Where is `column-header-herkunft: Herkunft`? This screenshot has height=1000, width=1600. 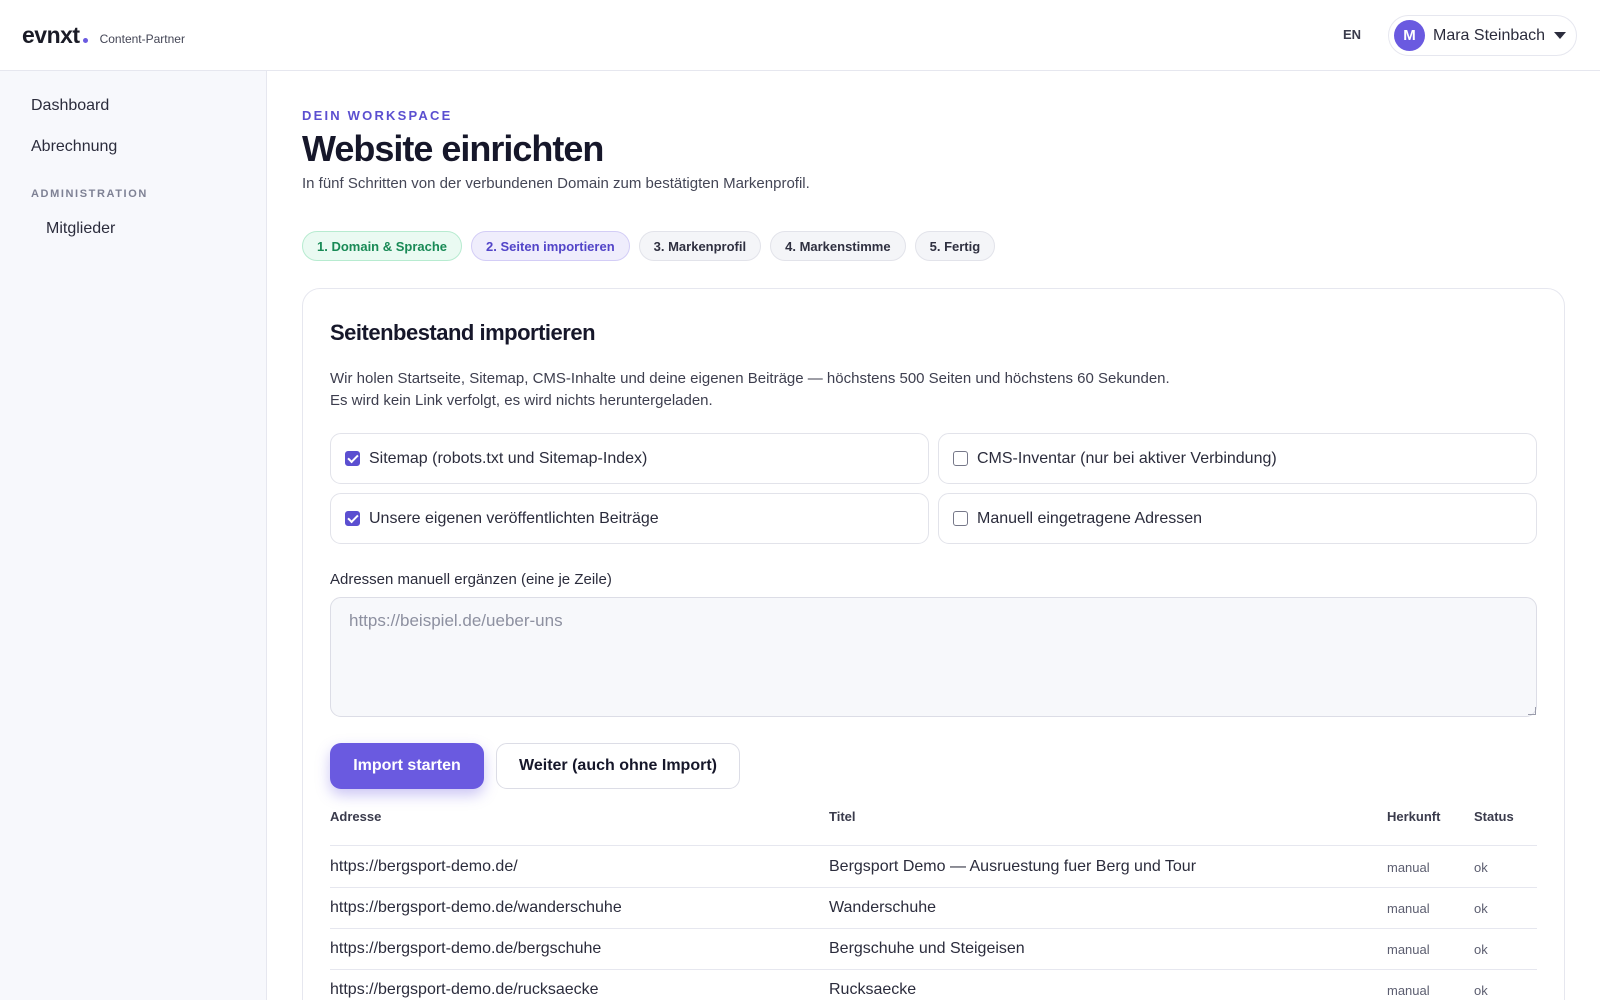
column-header-herkunft: Herkunft is located at coordinates (1413, 816).